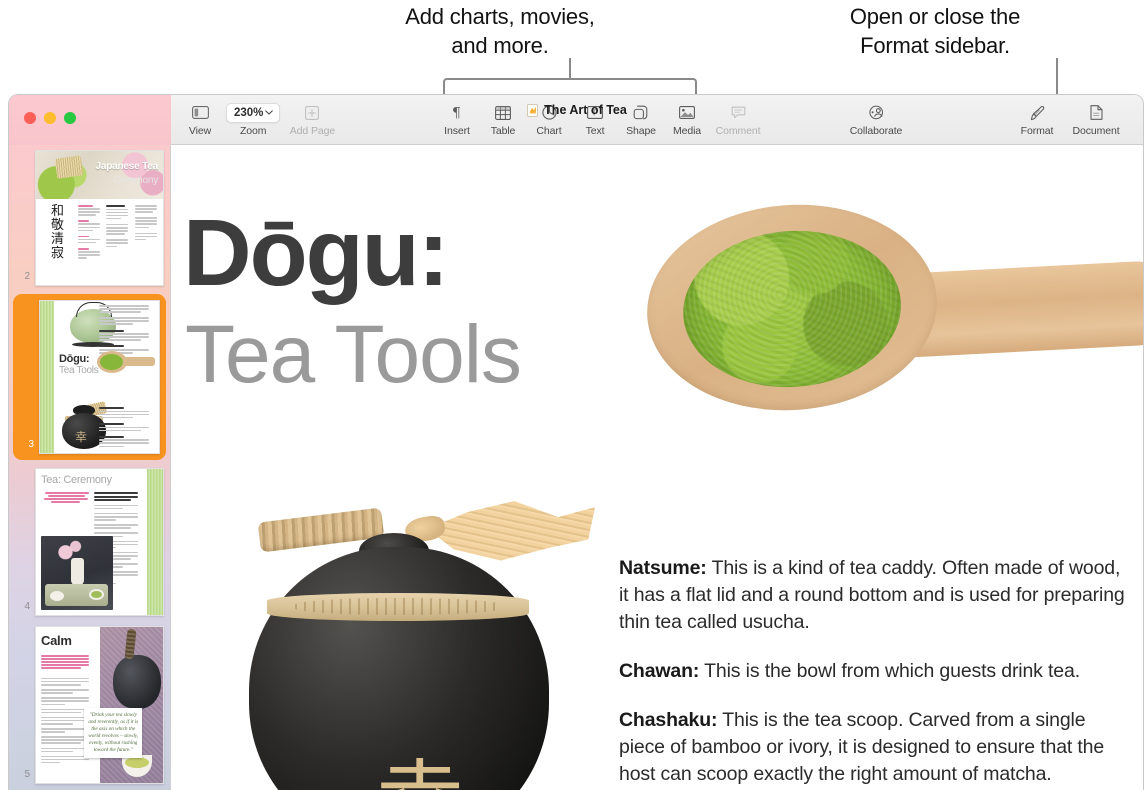 This screenshot has height=790, width=1144. What do you see at coordinates (1096, 120) in the screenshot?
I see `toolbar-document-button: Document` at bounding box center [1096, 120].